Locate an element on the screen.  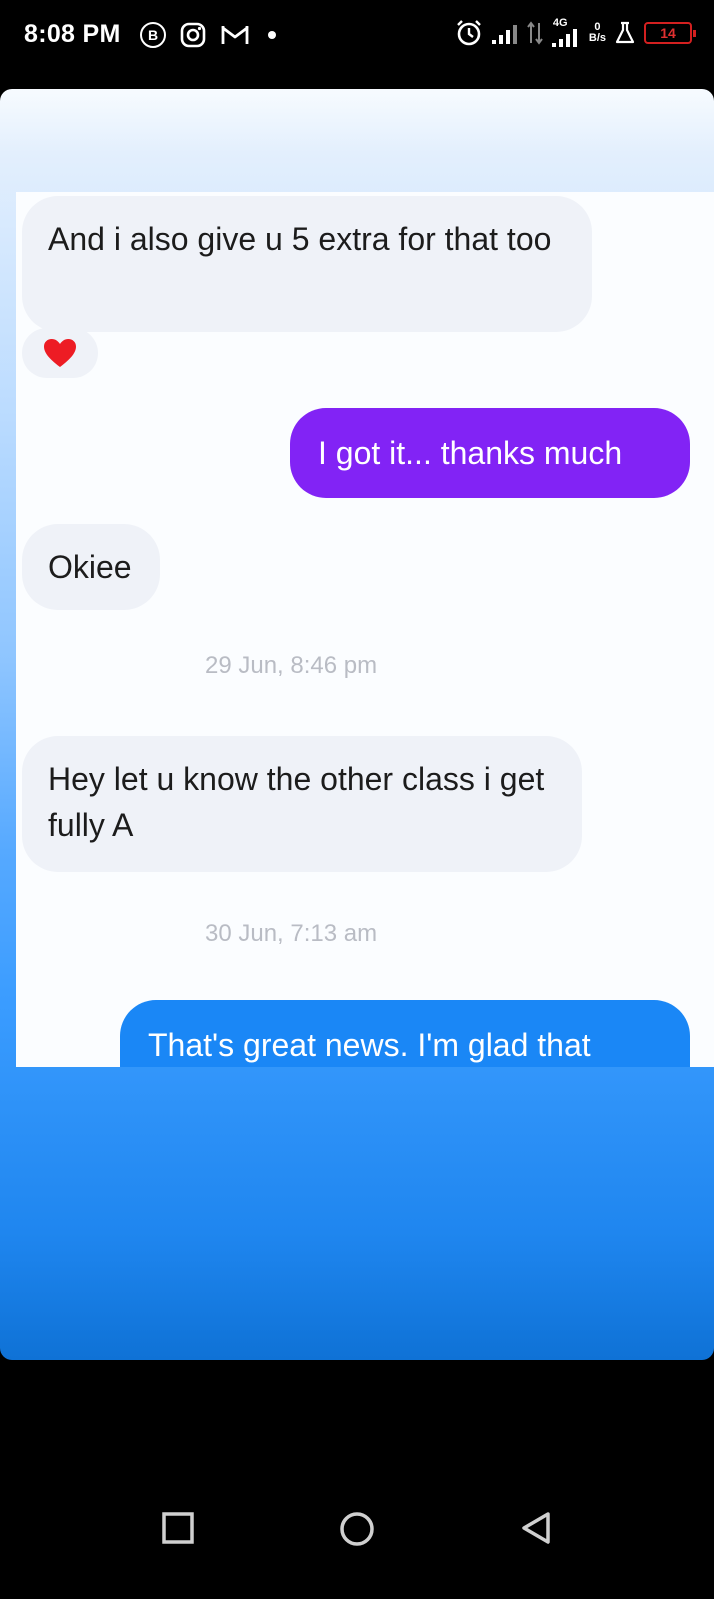
business-icon: B is located at coordinates (153, 35).